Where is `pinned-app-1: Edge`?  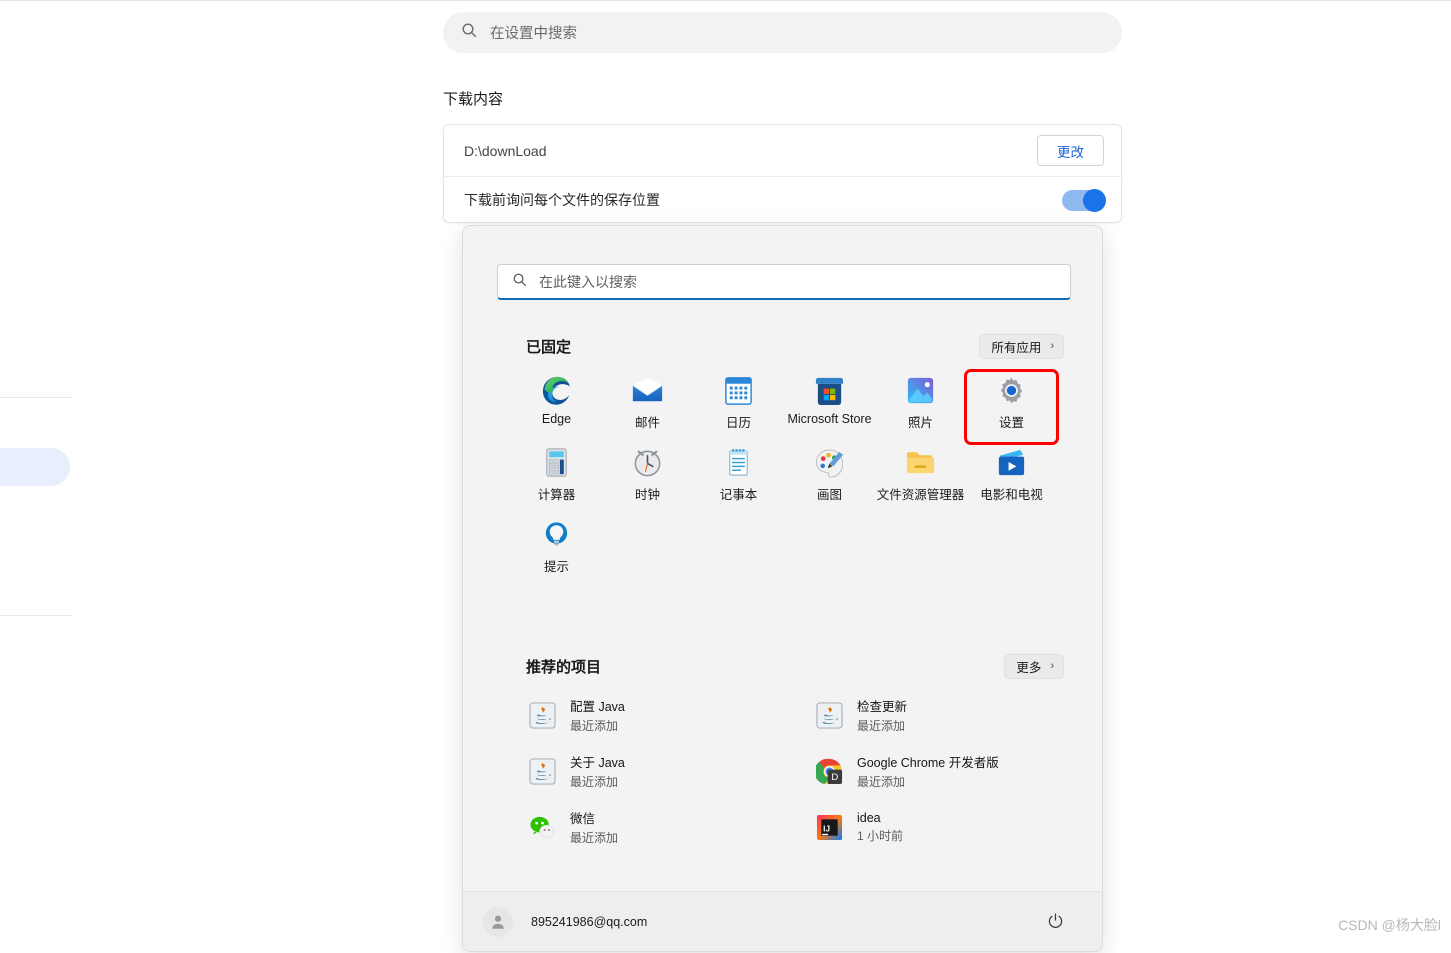 pinned-app-1: Edge is located at coordinates (556, 407).